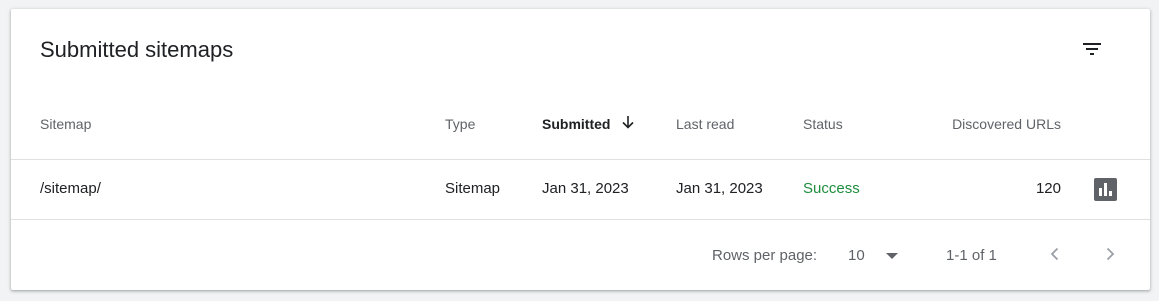 Image resolution: width=1159 pixels, height=301 pixels. What do you see at coordinates (1105, 189) in the screenshot?
I see `bar-chart-icon` at bounding box center [1105, 189].